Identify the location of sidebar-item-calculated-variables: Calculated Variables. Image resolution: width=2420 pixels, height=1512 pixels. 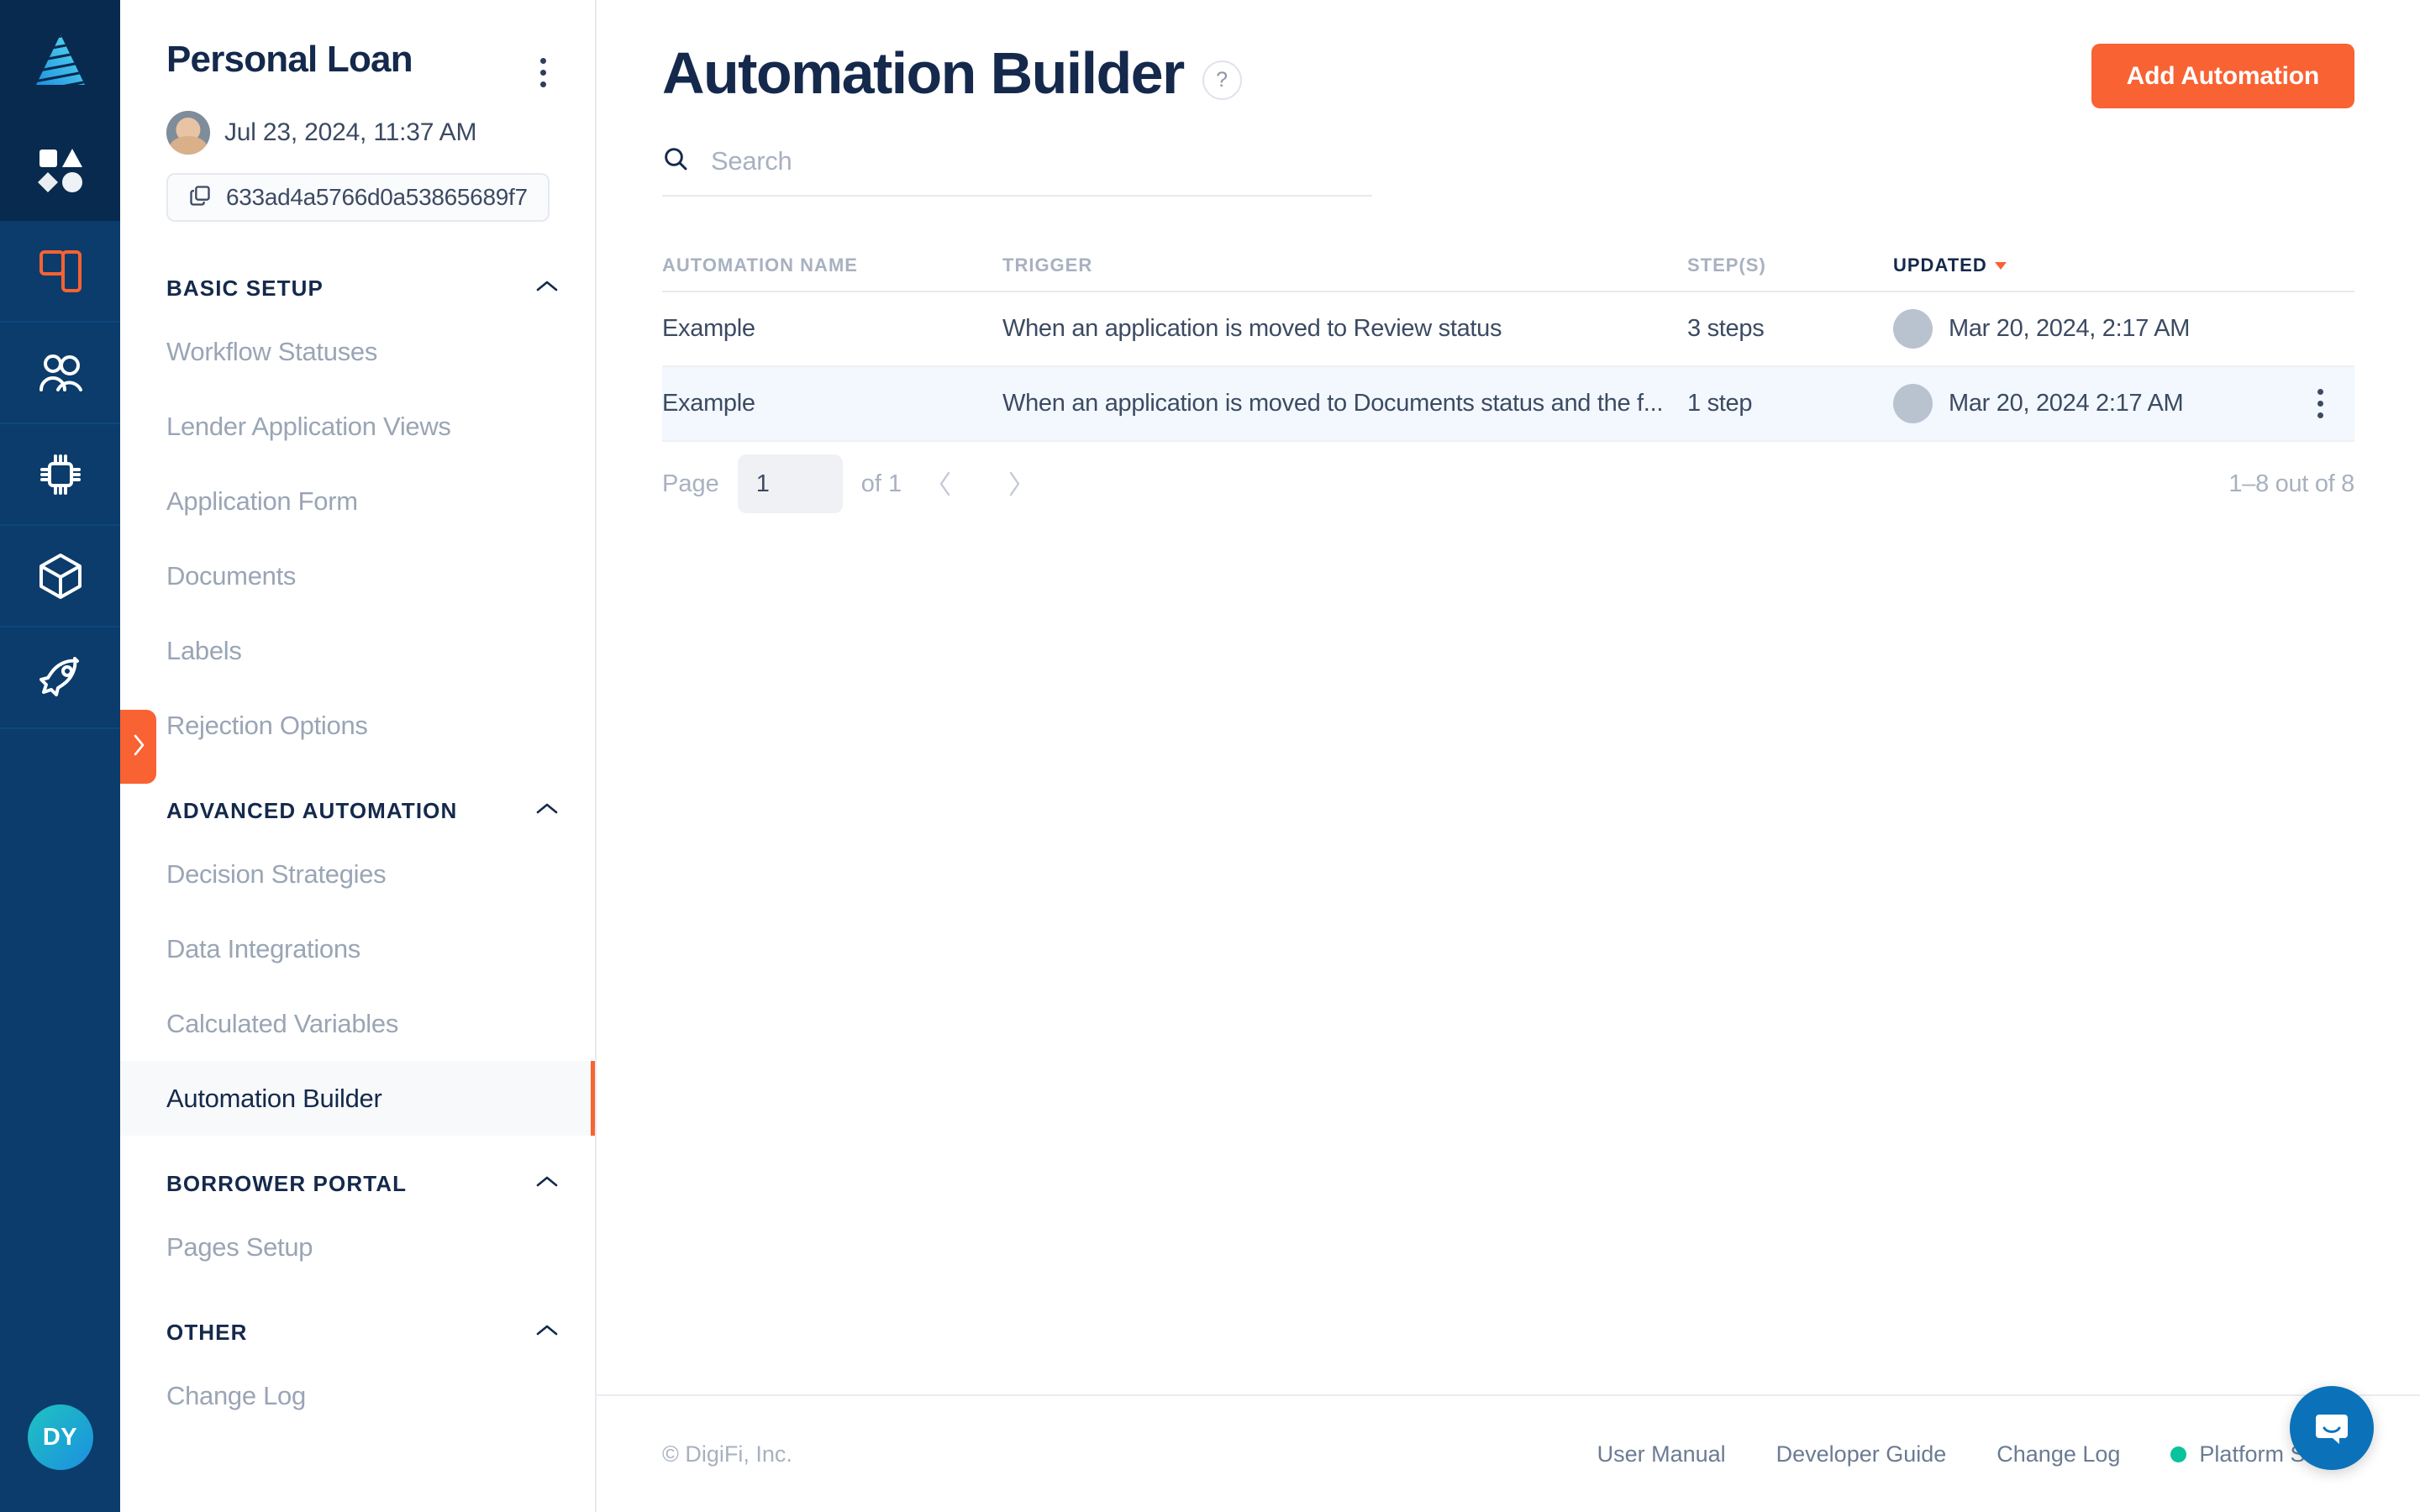
(357, 1023).